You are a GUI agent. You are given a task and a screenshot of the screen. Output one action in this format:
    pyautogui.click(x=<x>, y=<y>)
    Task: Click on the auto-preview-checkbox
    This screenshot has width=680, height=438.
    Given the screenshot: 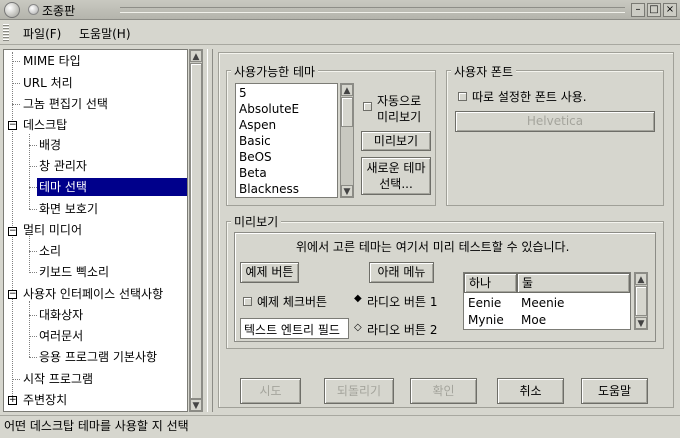 What is the action you would take?
    pyautogui.click(x=367, y=106)
    